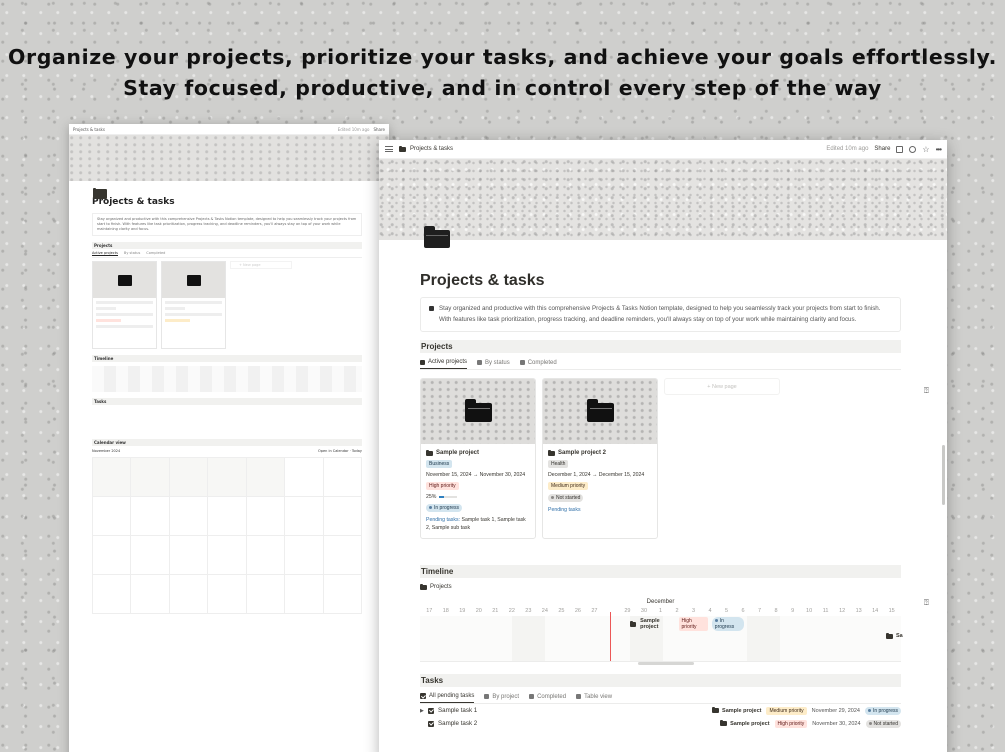 The height and width of the screenshot is (752, 1005). What do you see at coordinates (899, 636) in the screenshot?
I see `timeline-bar-name: Sa` at bounding box center [899, 636].